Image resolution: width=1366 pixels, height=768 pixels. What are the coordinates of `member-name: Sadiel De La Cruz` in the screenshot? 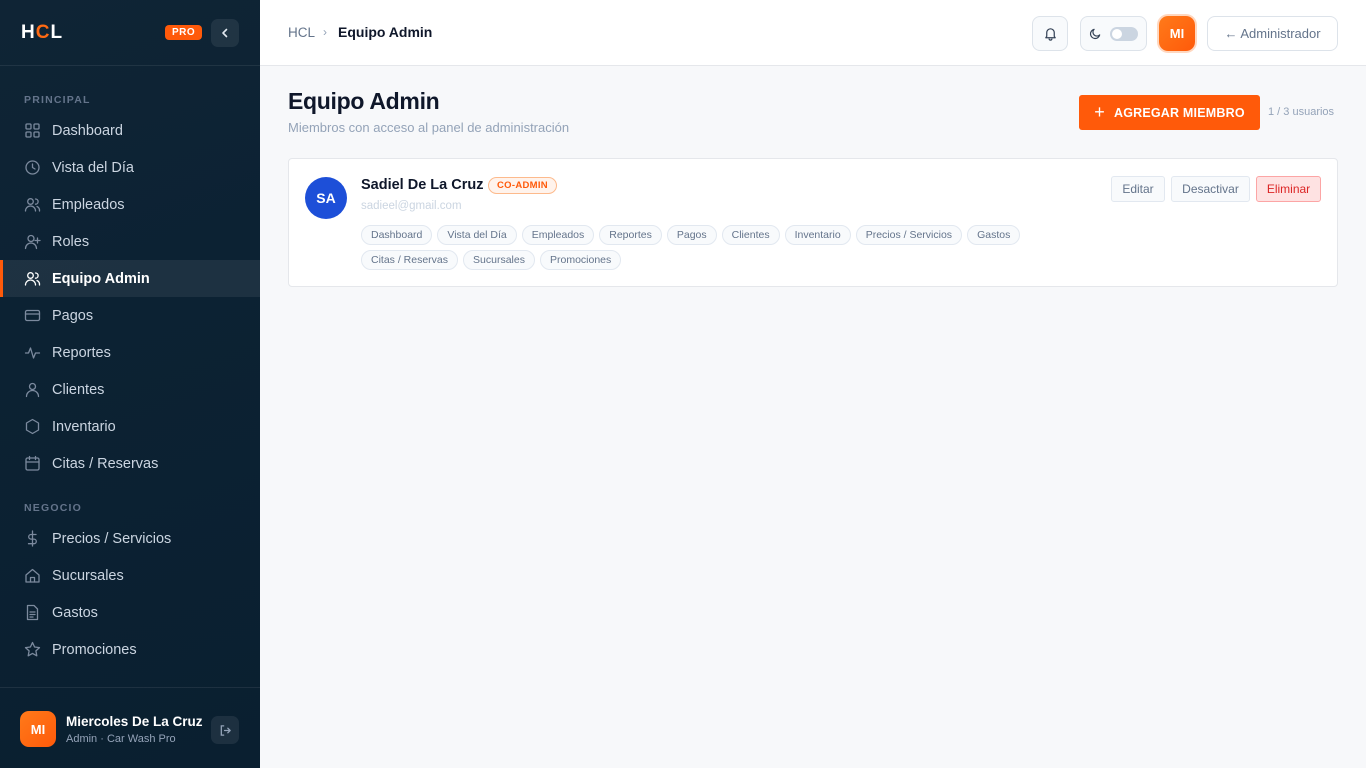 It's located at (422, 185).